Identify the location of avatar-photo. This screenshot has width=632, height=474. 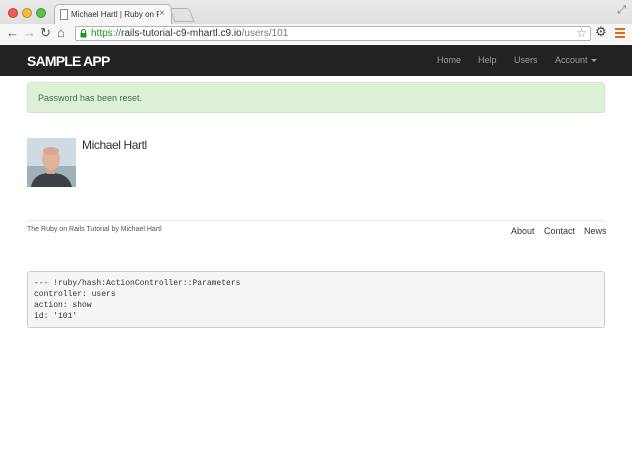
(51, 162).